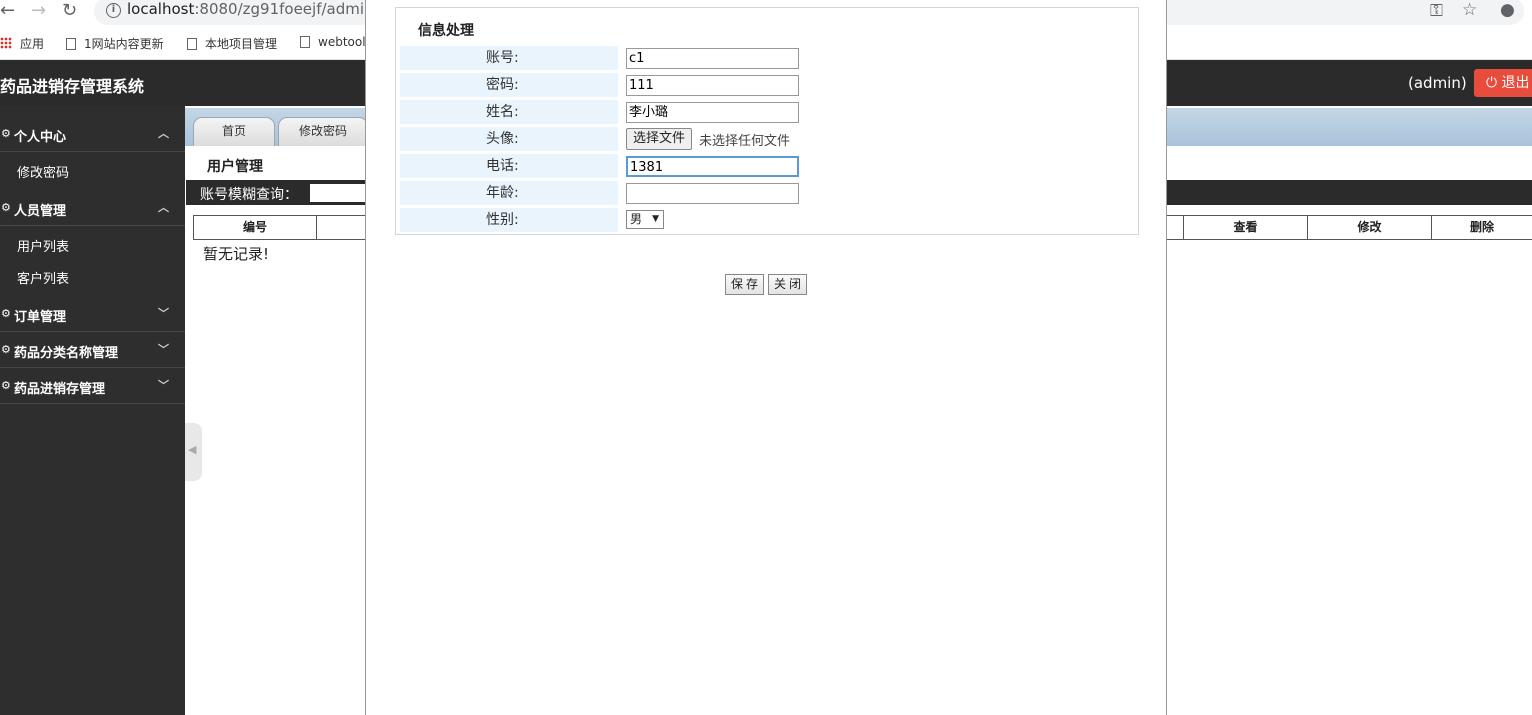 This screenshot has height=715, width=1532. Describe the element at coordinates (1481, 227) in the screenshot. I see `column-header-delete: 删除` at that location.